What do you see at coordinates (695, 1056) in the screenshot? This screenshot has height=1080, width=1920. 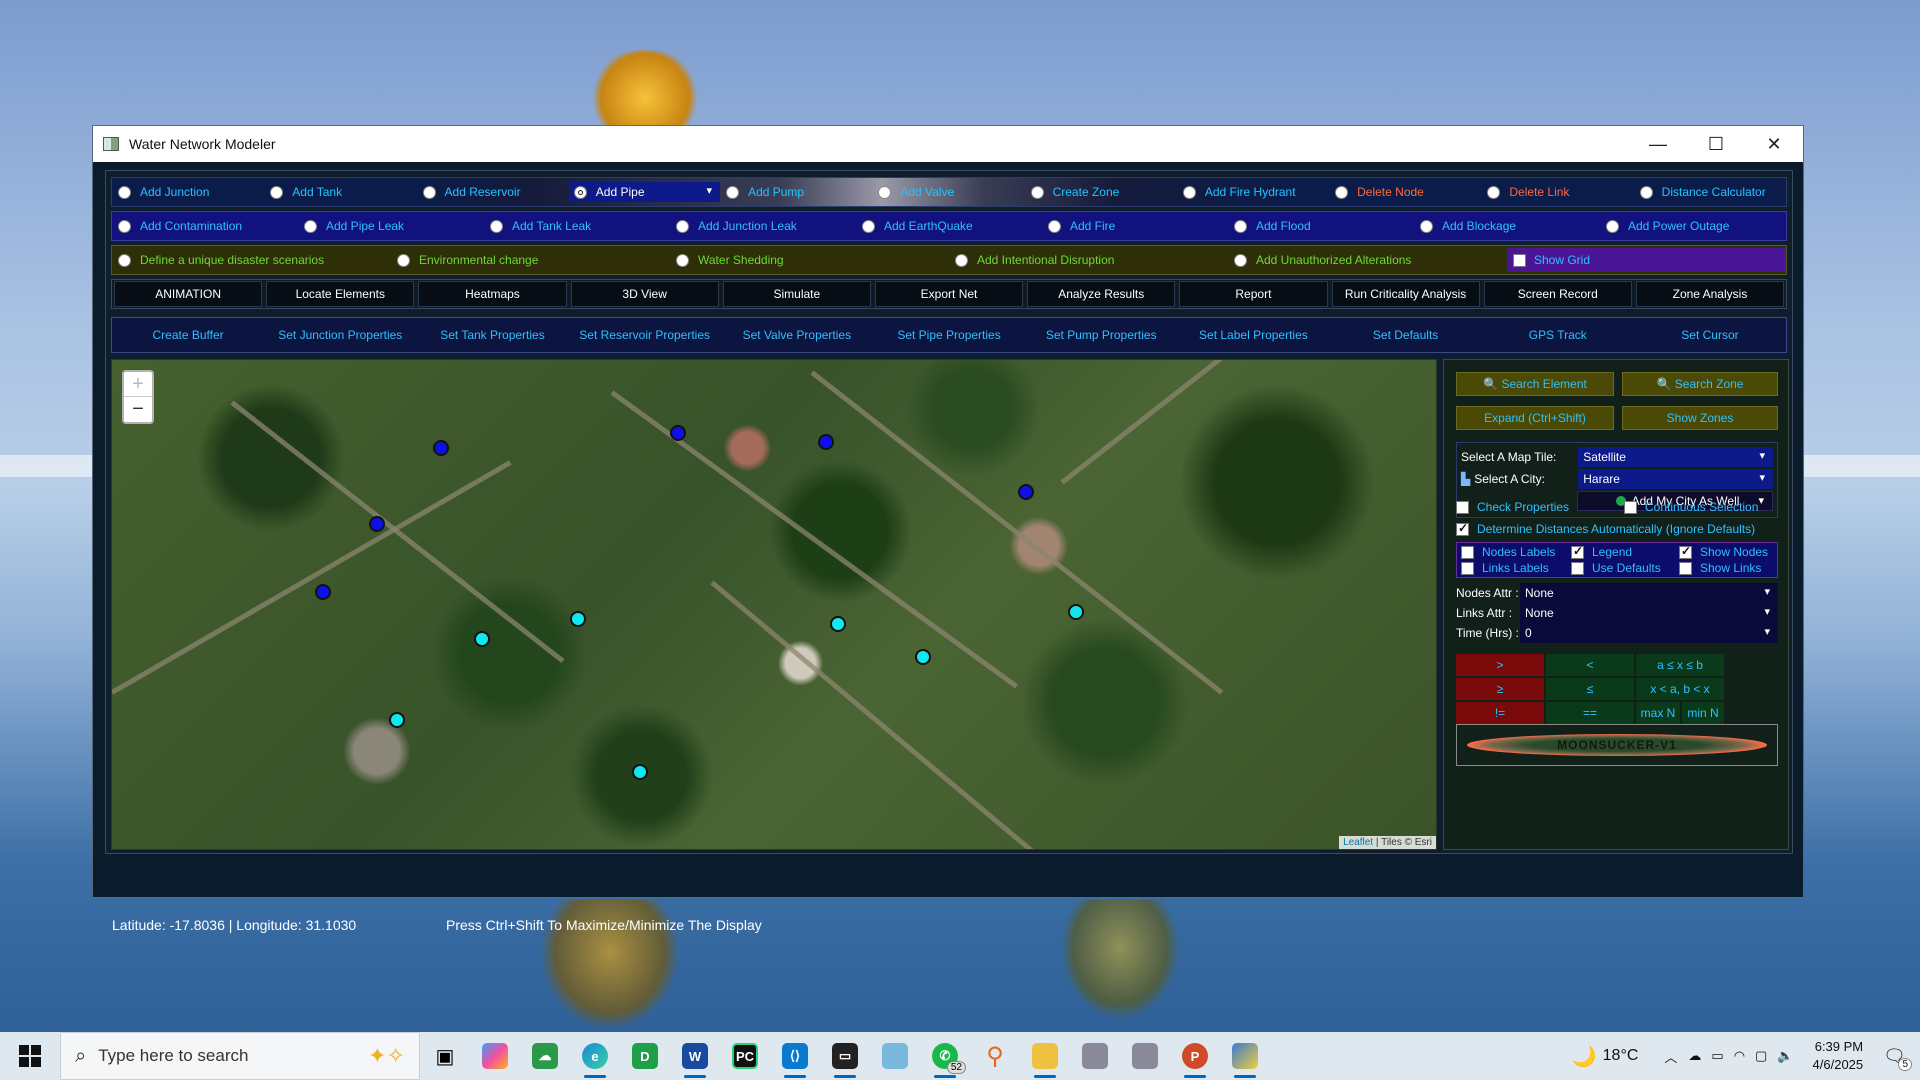 I see `word-button: W` at bounding box center [695, 1056].